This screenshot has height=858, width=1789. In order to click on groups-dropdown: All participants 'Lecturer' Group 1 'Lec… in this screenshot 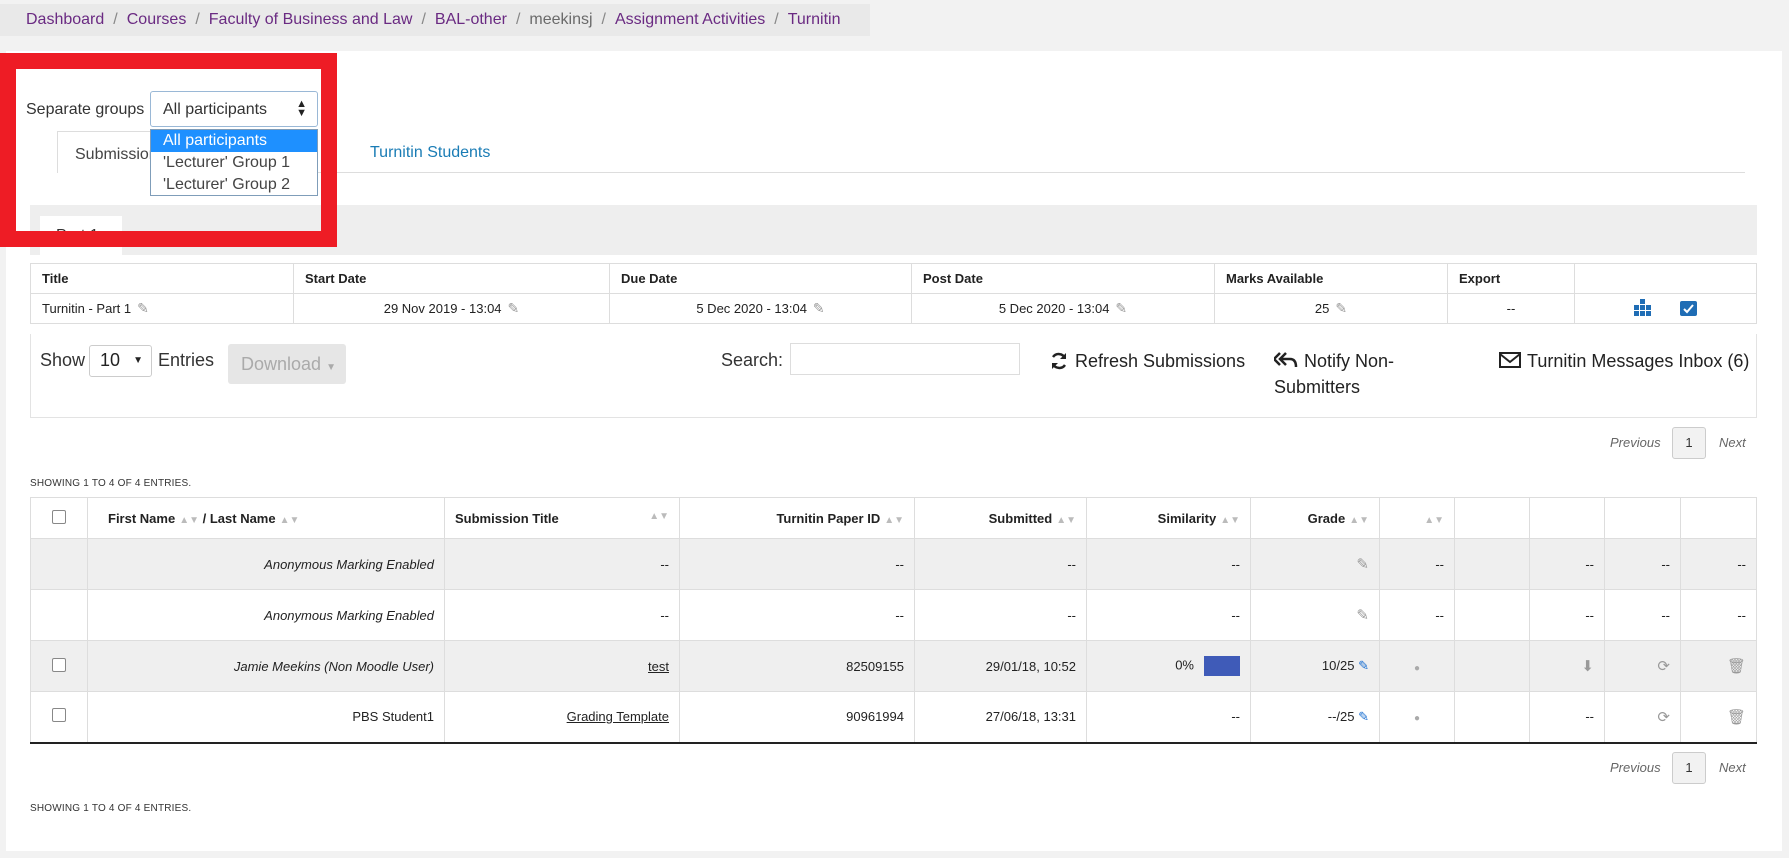, I will do `click(234, 162)`.